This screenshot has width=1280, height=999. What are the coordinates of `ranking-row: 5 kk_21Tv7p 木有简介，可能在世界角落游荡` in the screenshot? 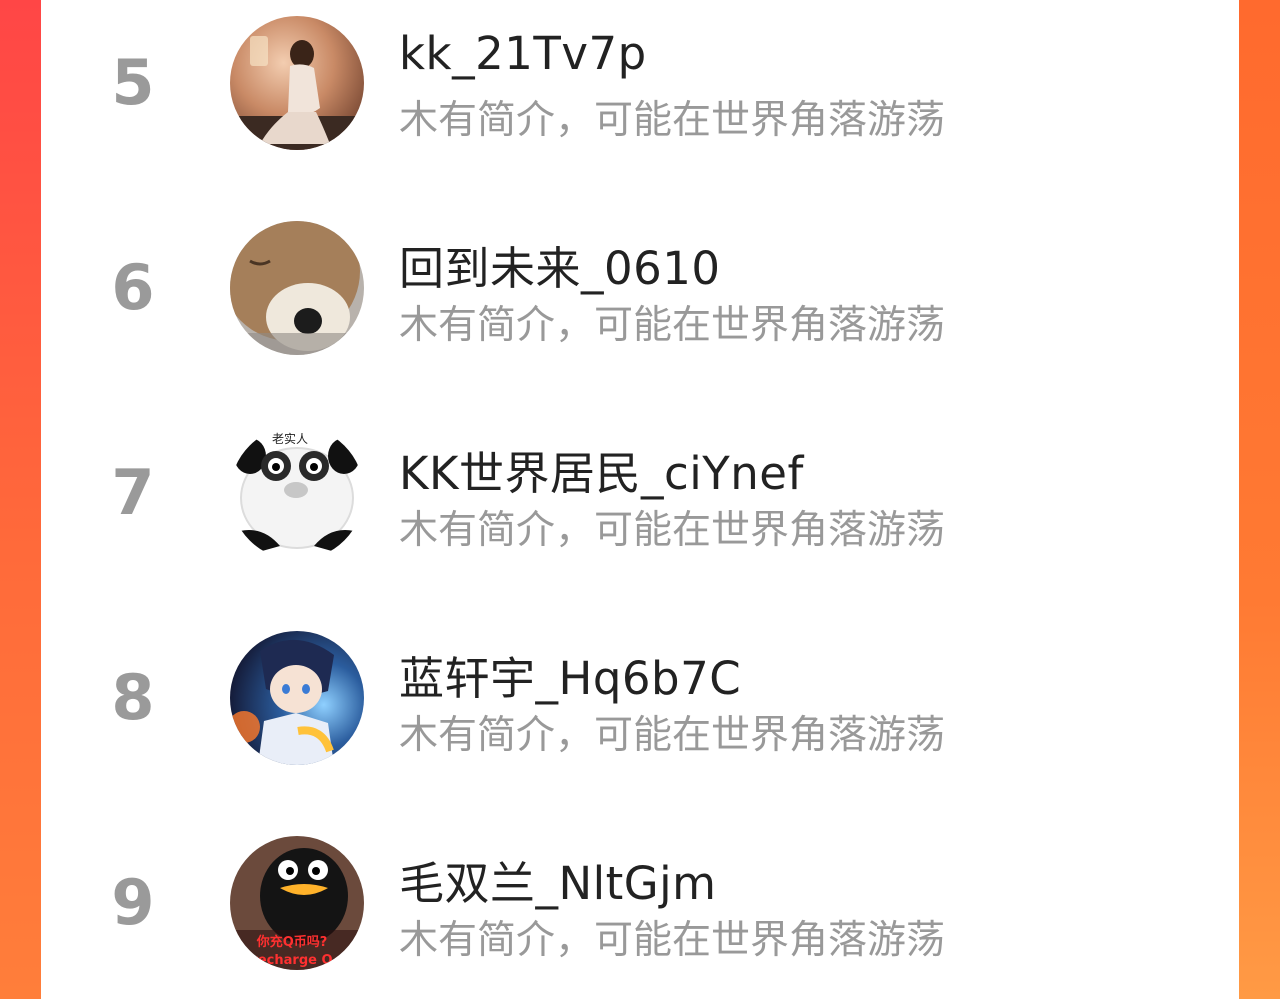 It's located at (640, 83).